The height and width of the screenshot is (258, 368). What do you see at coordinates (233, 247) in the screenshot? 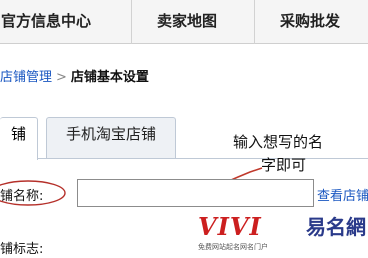
I see `watermark-tagline: 免费网站起名网名门户` at bounding box center [233, 247].